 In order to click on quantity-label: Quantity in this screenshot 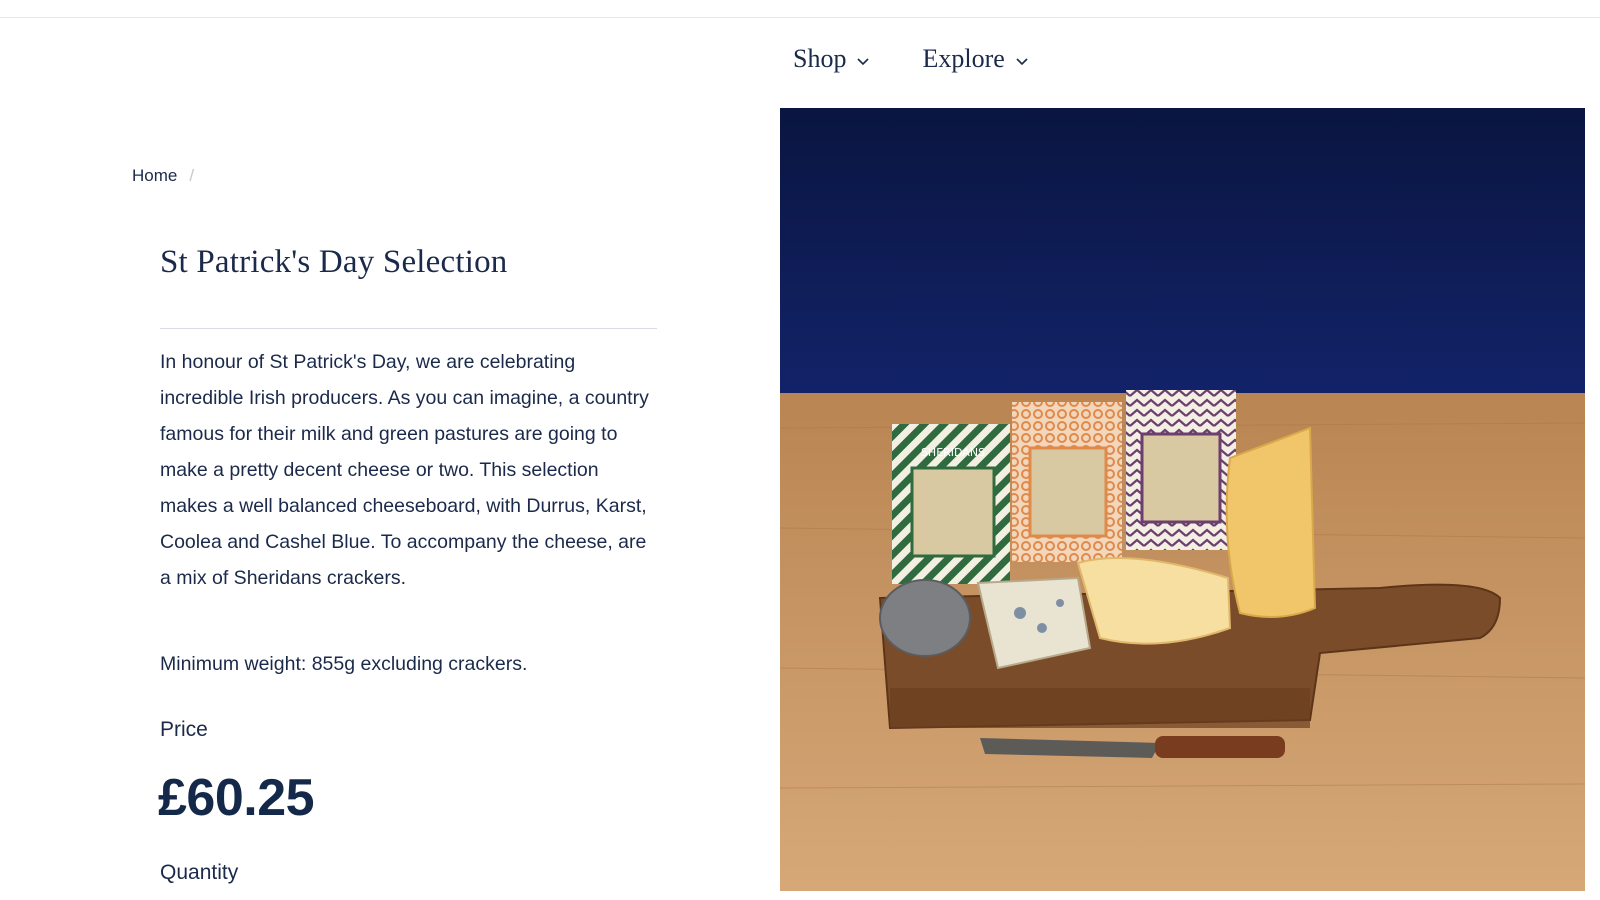, I will do `click(199, 872)`.